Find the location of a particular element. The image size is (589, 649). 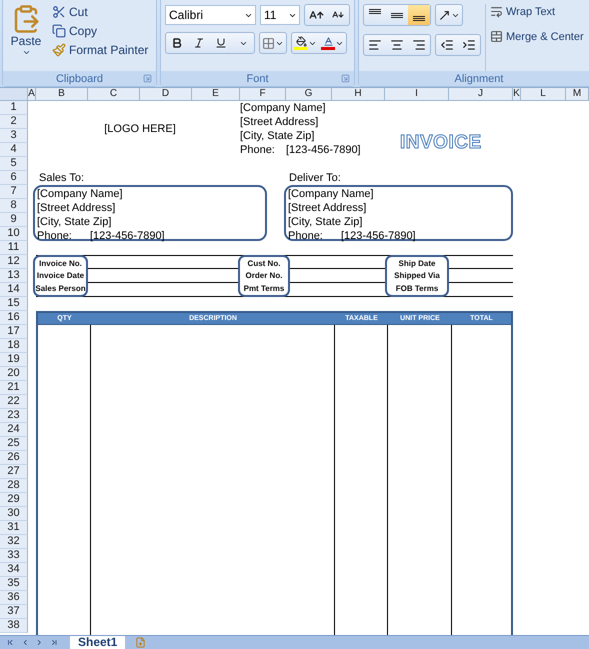

row-header: 19 is located at coordinates (14, 360).